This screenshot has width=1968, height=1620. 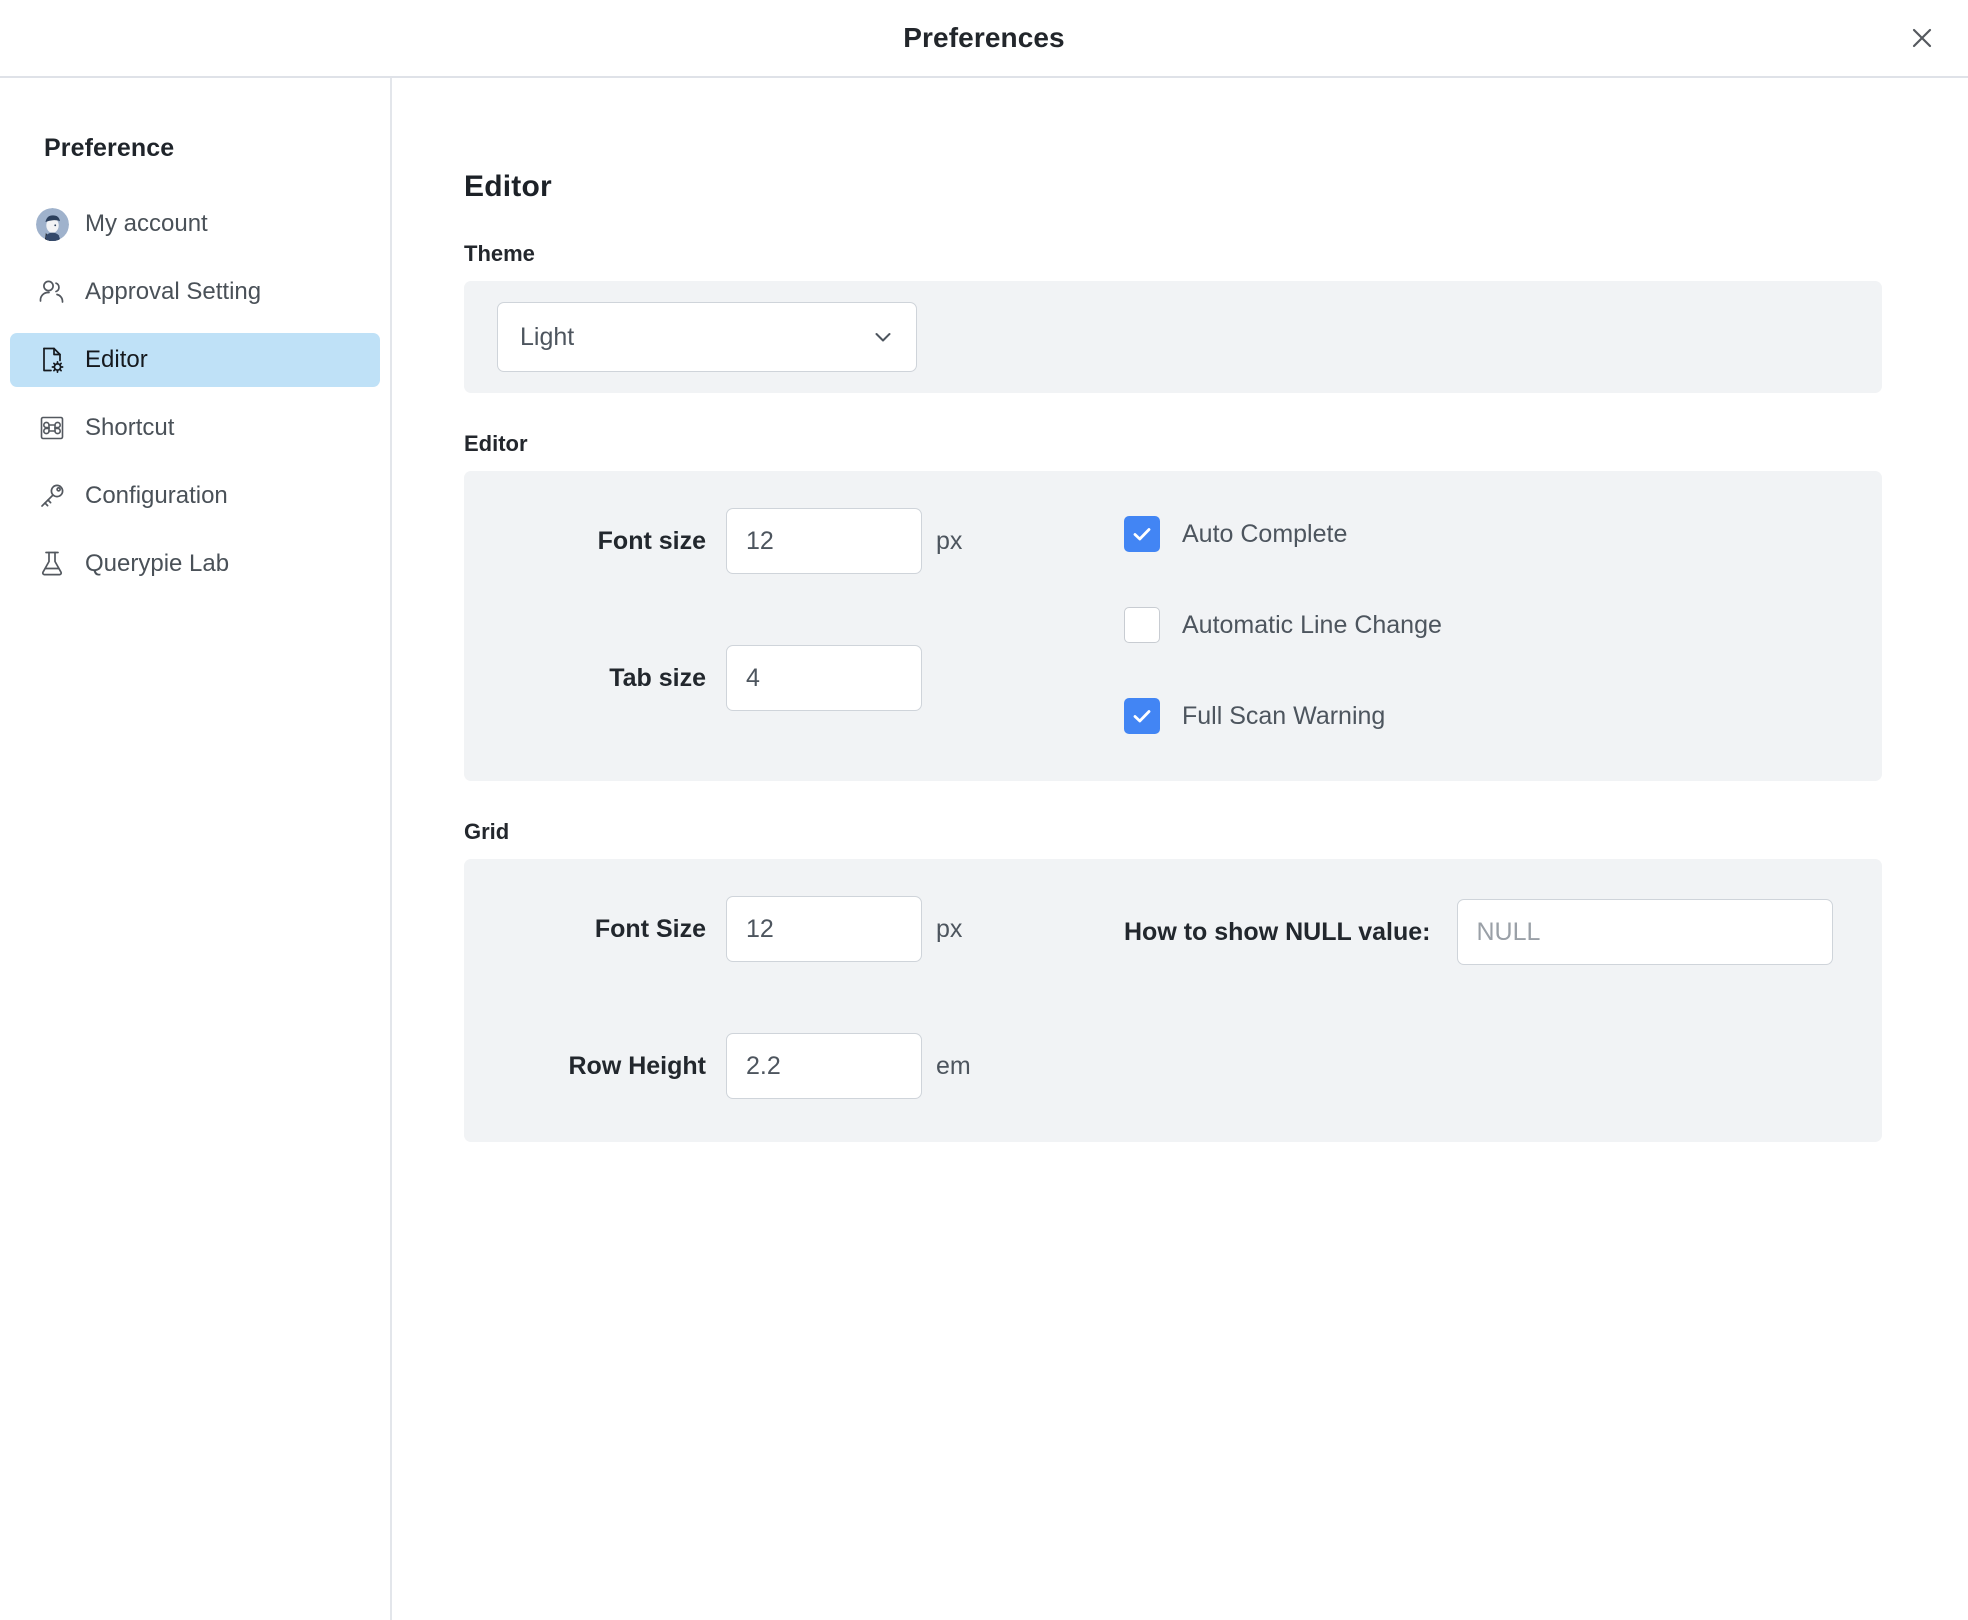 What do you see at coordinates (650, 928) in the screenshot?
I see `grid-font-size-label: Font Size` at bounding box center [650, 928].